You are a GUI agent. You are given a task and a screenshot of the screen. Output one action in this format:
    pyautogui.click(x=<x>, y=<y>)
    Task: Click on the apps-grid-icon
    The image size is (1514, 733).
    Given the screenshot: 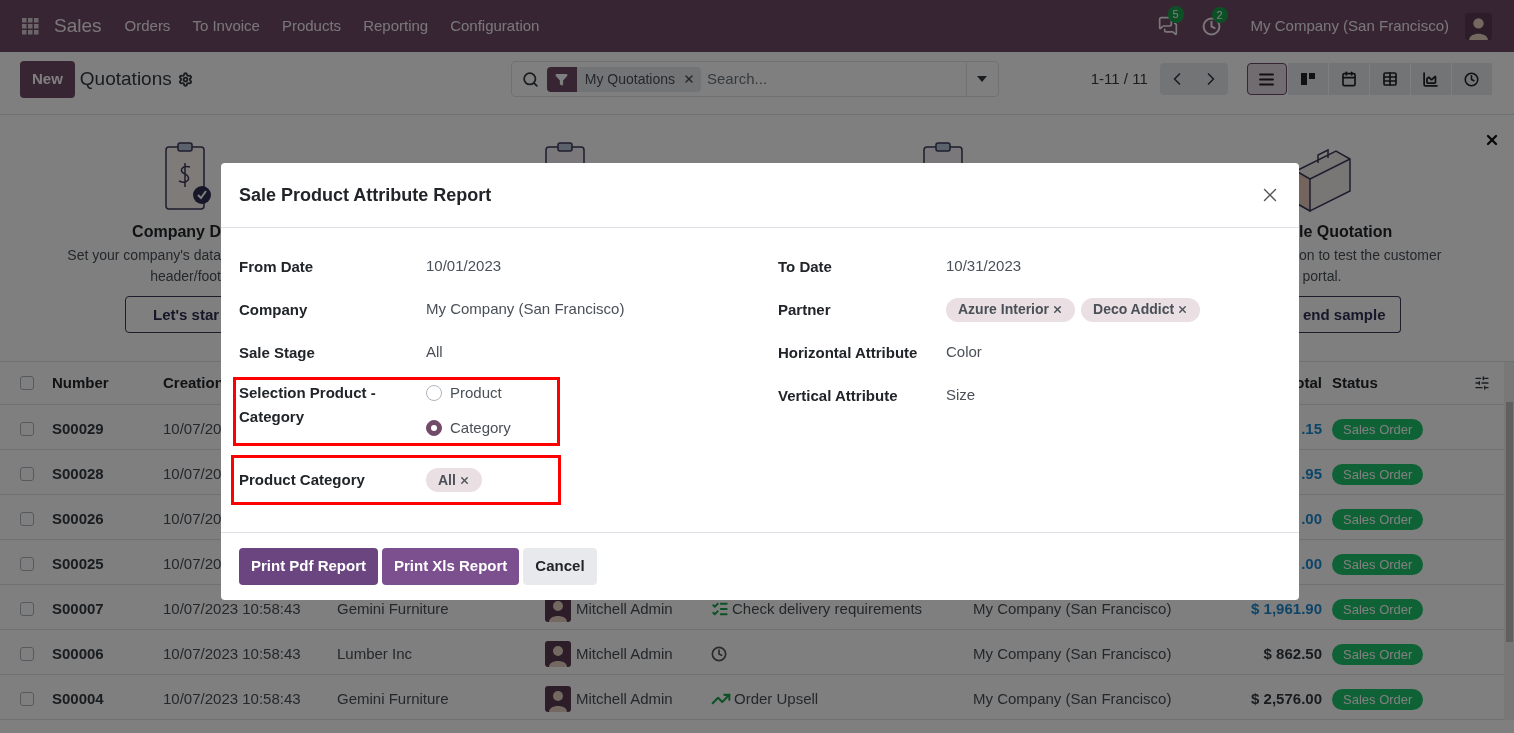 What is the action you would take?
    pyautogui.click(x=30, y=26)
    